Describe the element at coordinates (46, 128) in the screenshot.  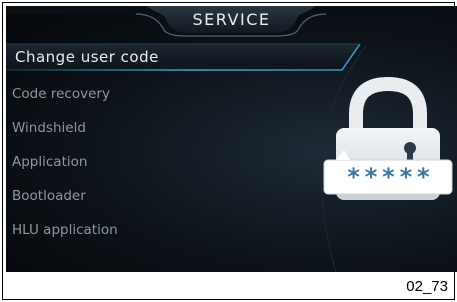
I see `menu-item-windshield: Windshield` at that location.